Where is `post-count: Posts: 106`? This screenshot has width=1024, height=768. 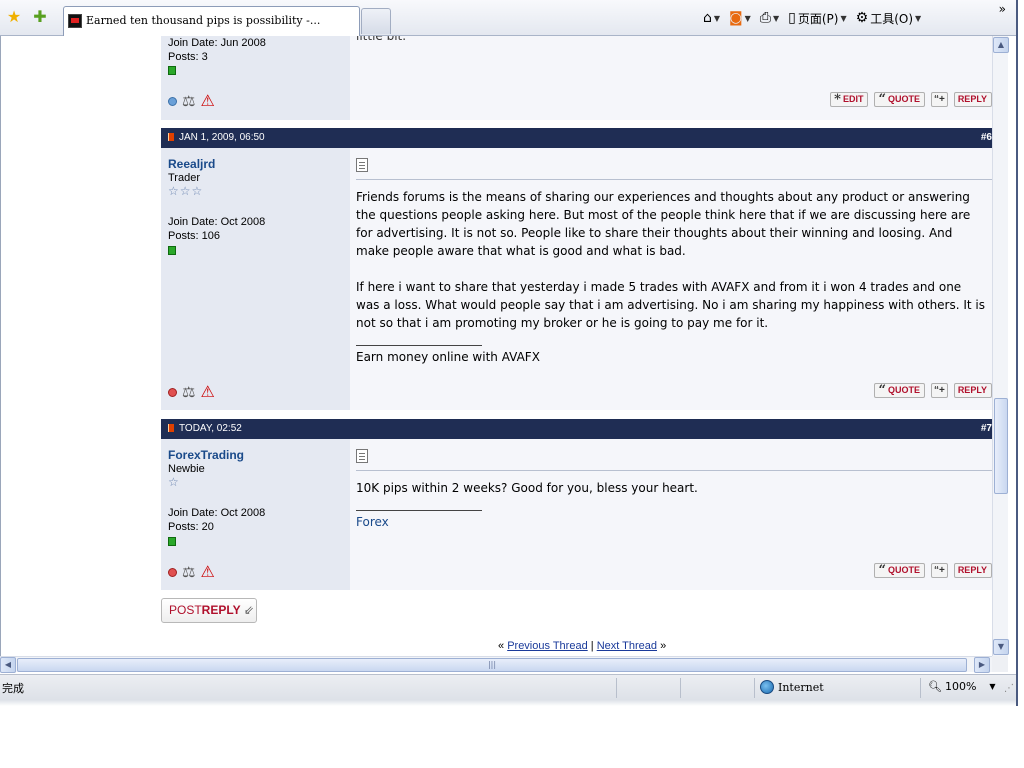
post-count: Posts: 106 is located at coordinates (194, 236).